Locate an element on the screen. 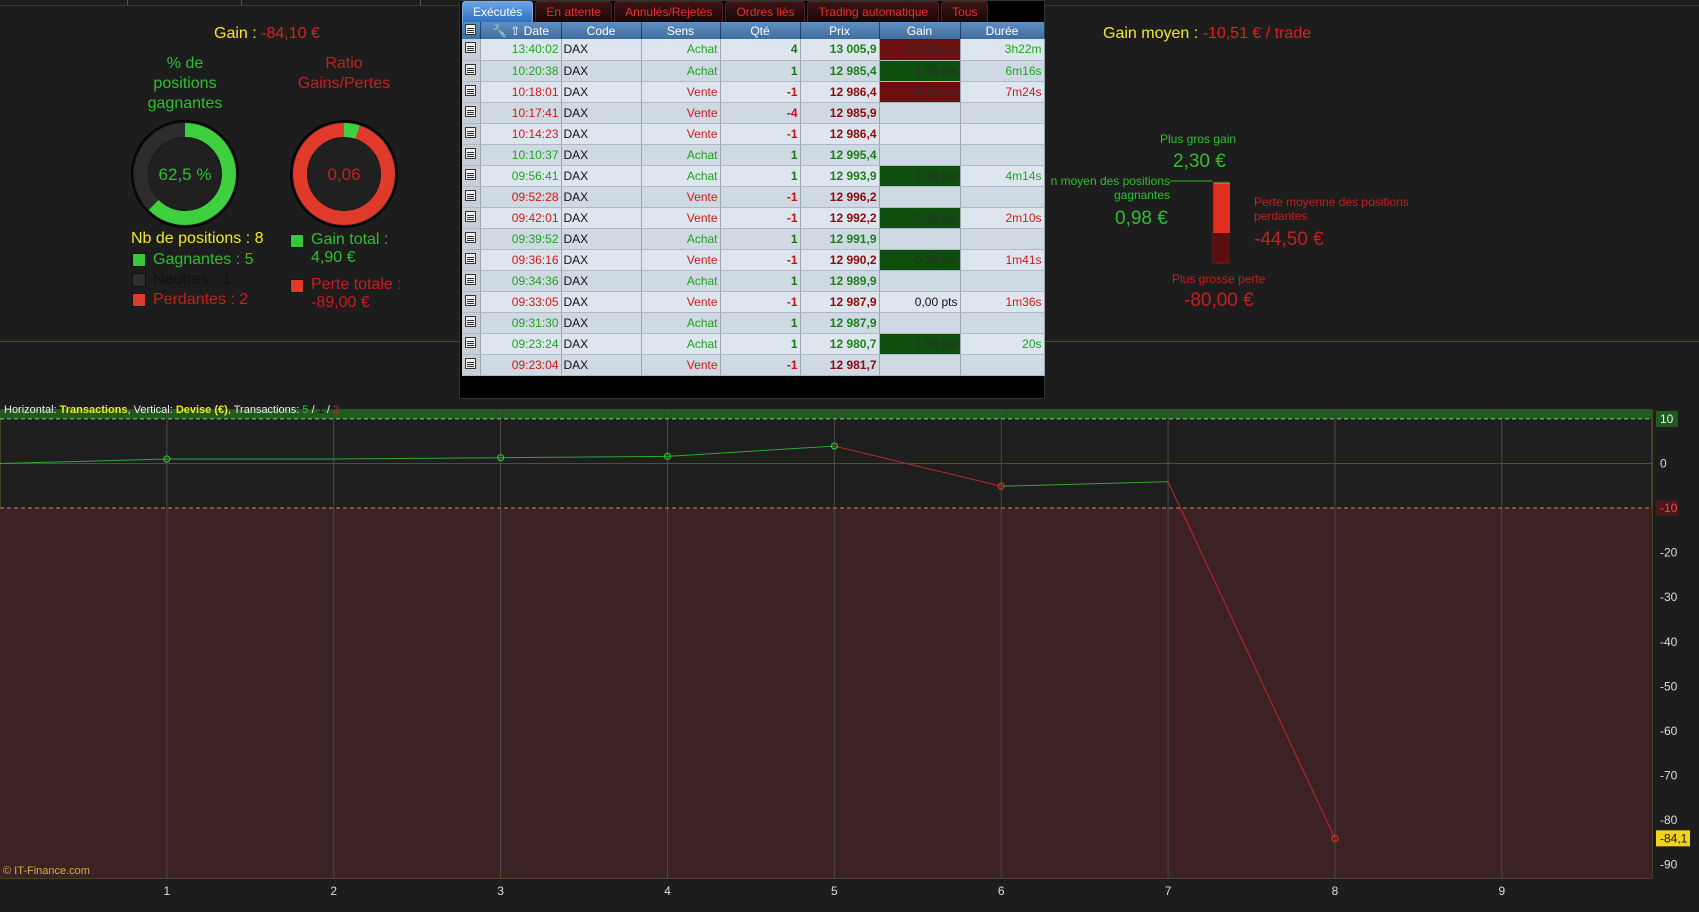 This screenshot has height=912, width=1699. cell-gain is located at coordinates (920, 281).